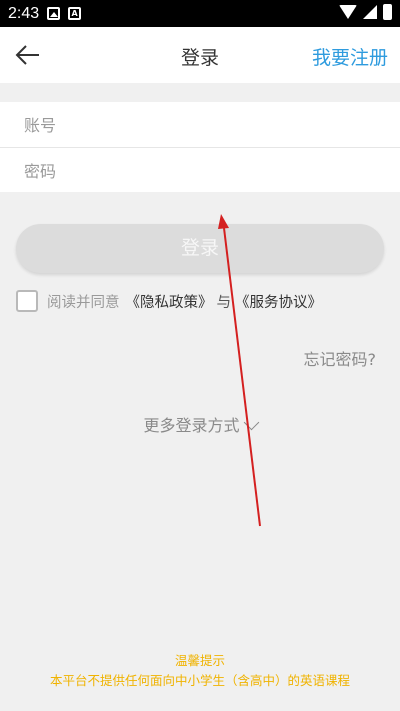 Image resolution: width=400 pixels, height=711 pixels. I want to click on tips-title: 温馨提示, so click(199, 660).